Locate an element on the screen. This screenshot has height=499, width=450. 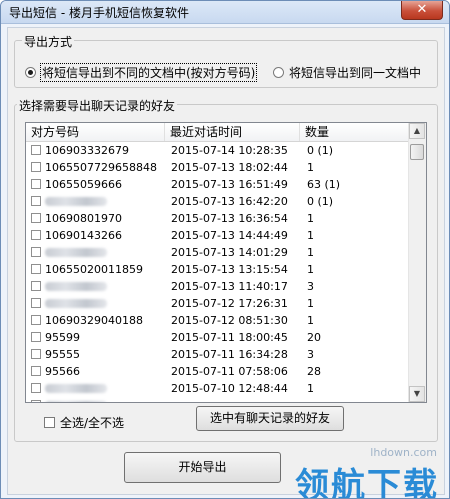
cell-count: 20 is located at coordinates (314, 337).